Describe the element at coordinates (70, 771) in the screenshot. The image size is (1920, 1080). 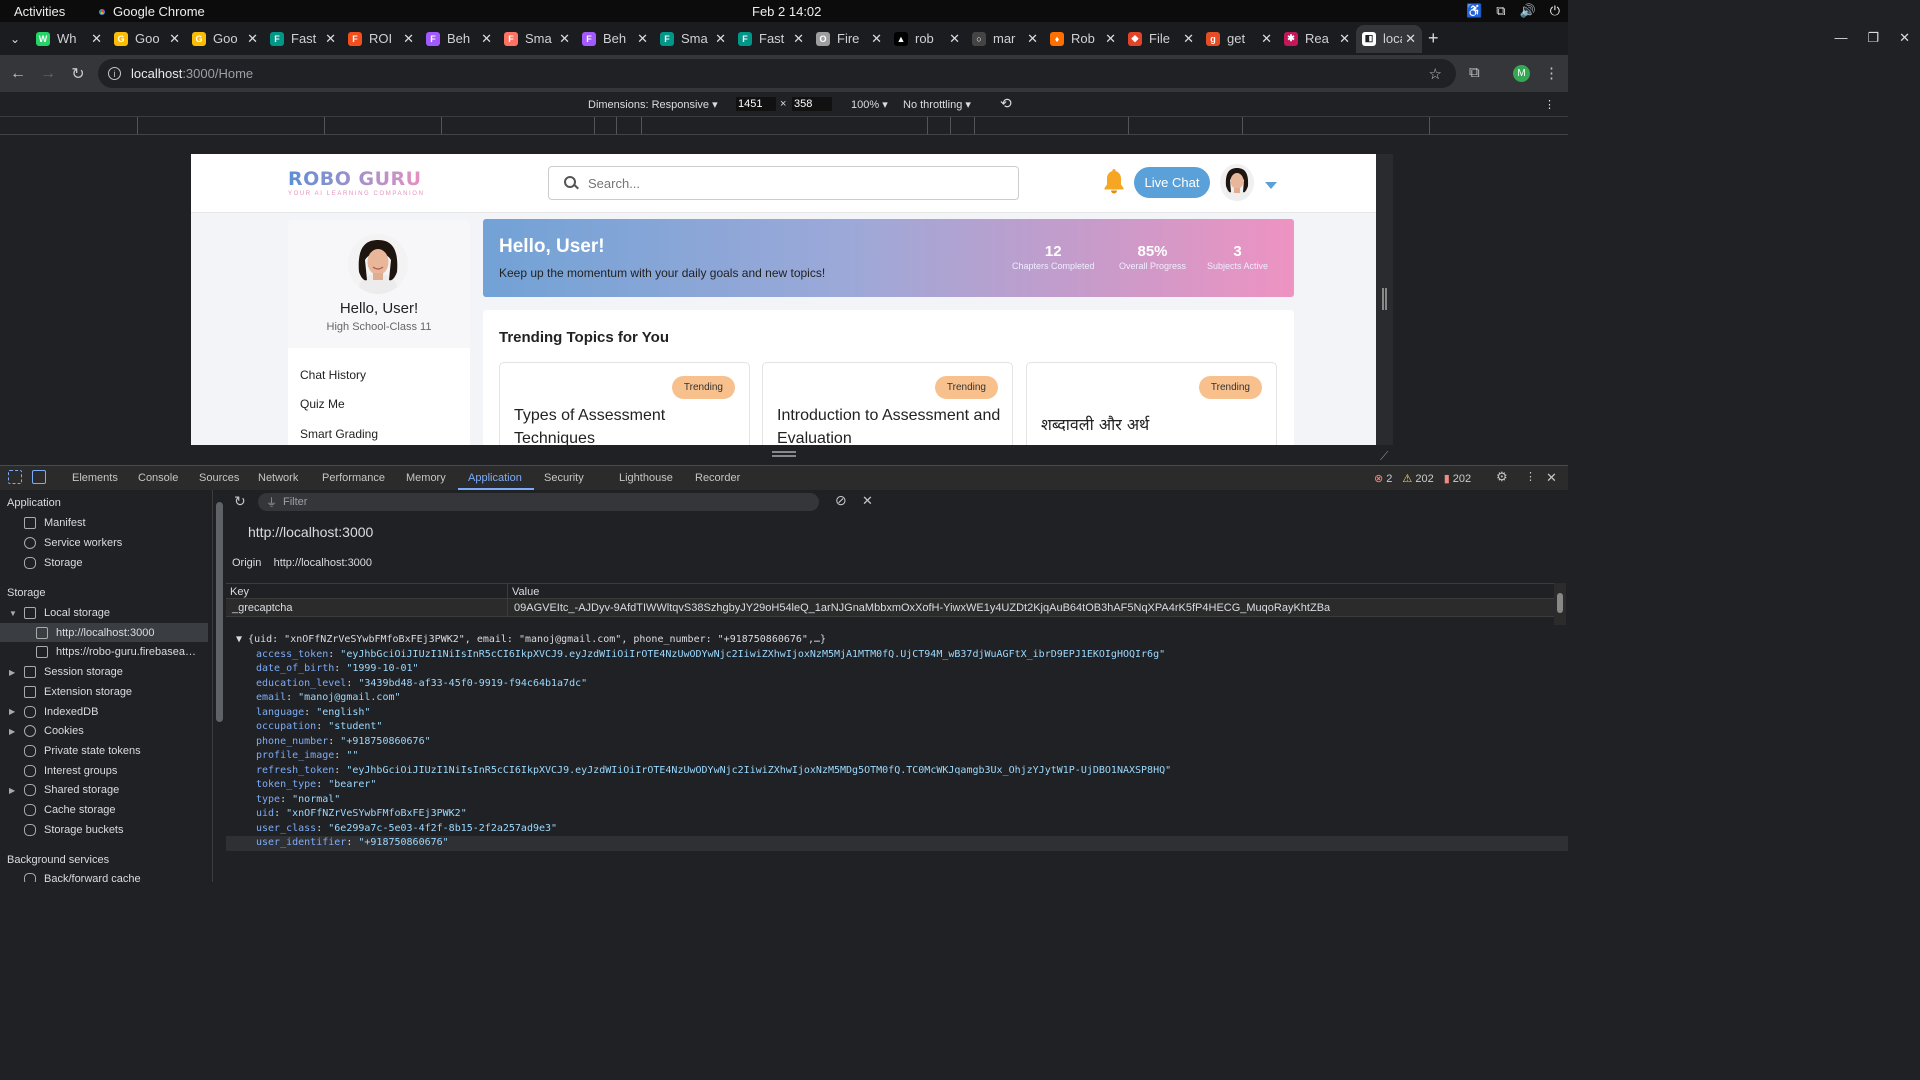
I see `sidebar-item-interest-groups: Interest groups` at that location.